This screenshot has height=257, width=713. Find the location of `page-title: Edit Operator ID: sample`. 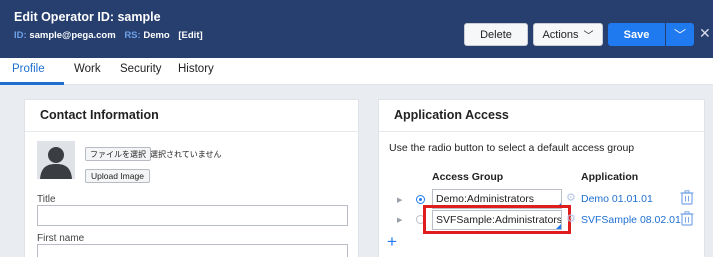

page-title: Edit Operator ID: sample is located at coordinates (87, 17).